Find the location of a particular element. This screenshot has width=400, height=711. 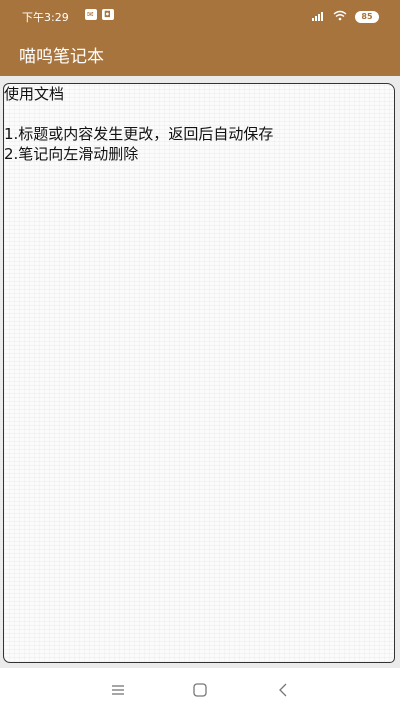

battery-icon: 85 is located at coordinates (367, 17).